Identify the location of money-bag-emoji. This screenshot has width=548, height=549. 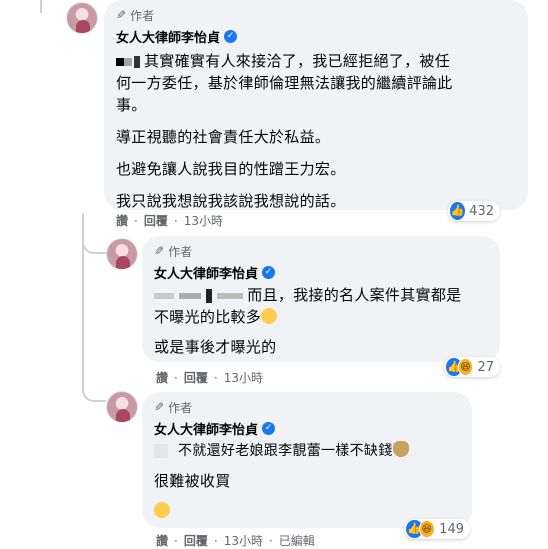
(400, 449).